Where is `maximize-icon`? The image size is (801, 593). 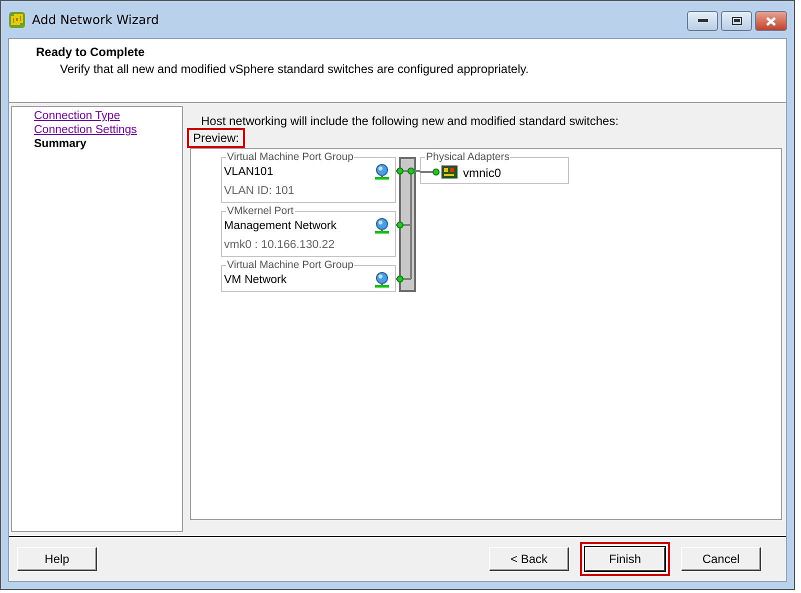
maximize-icon is located at coordinates (737, 21).